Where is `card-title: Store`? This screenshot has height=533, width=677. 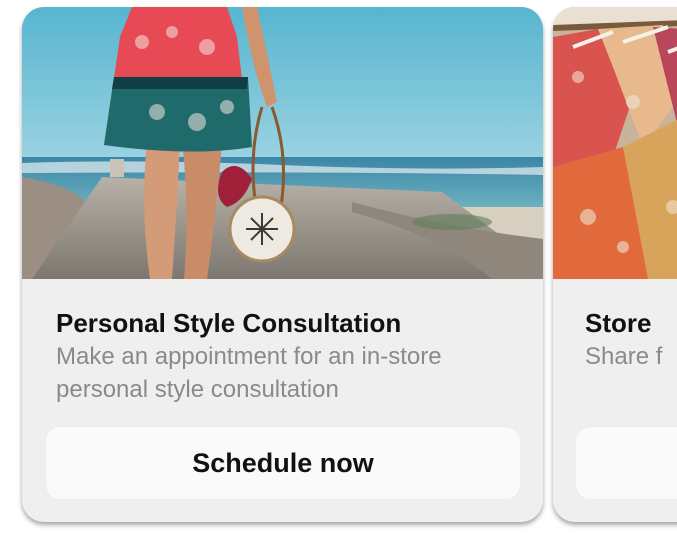
card-title: Store is located at coordinates (618, 323).